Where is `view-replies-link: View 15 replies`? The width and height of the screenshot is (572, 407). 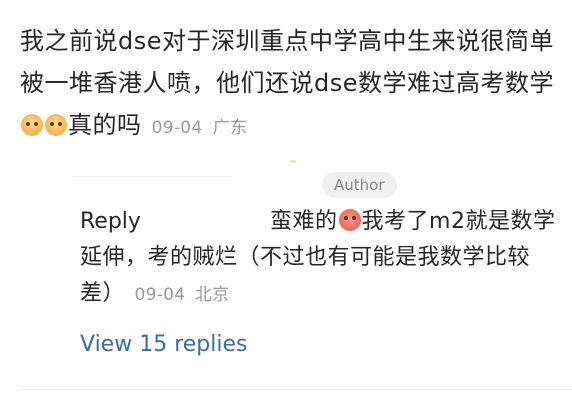 view-replies-link: View 15 replies is located at coordinates (163, 345).